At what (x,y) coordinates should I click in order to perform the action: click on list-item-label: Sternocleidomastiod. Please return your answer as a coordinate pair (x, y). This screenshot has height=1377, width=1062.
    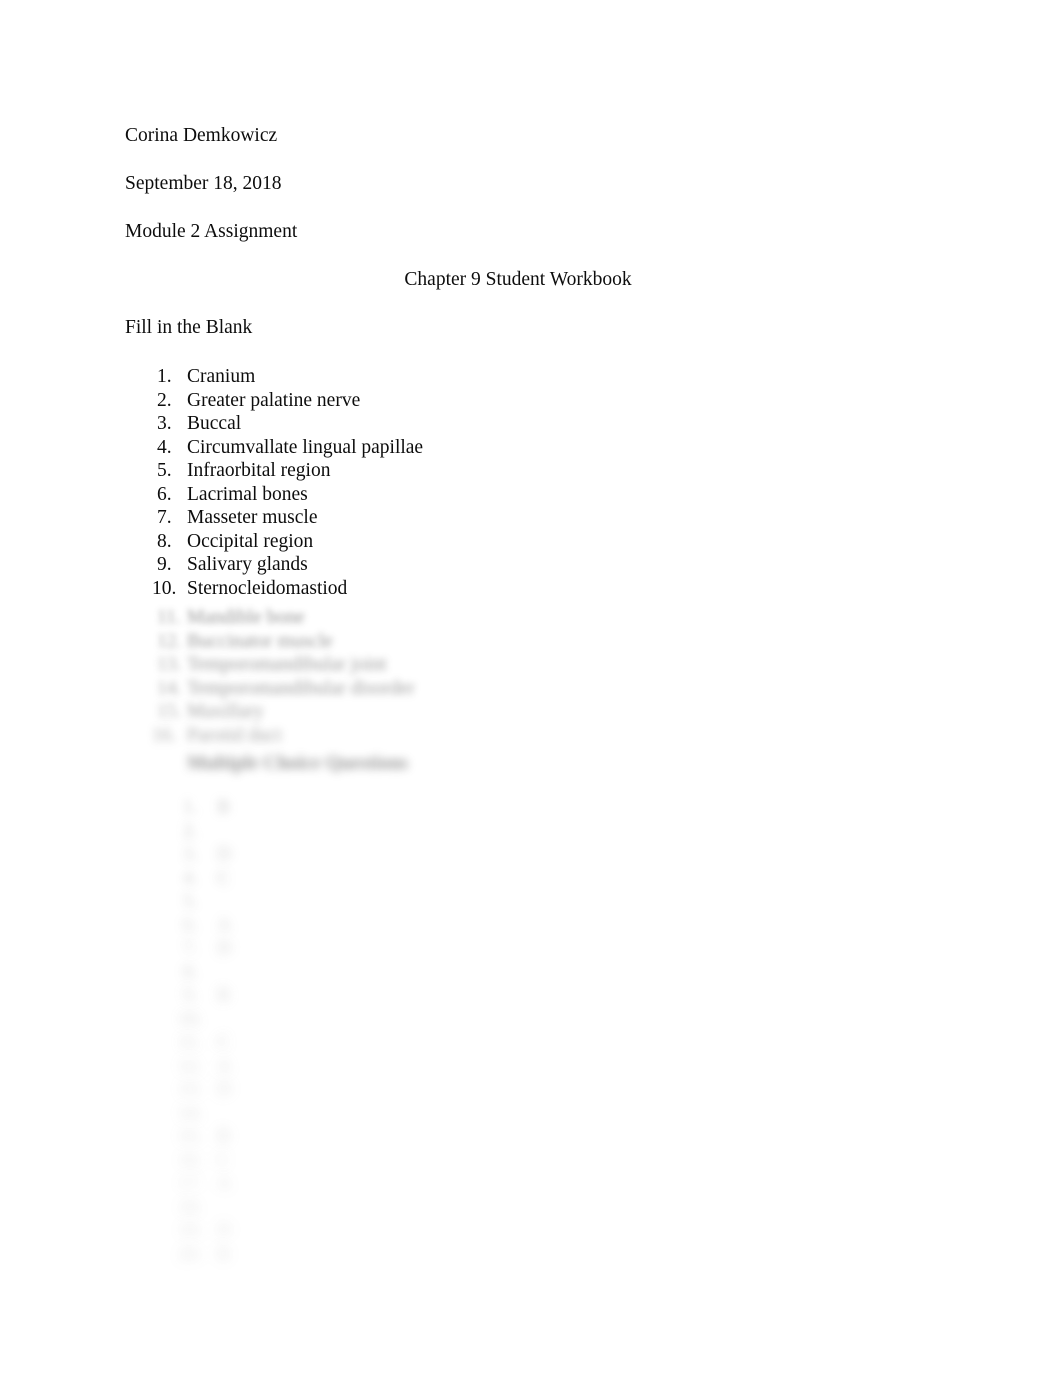
    Looking at the image, I should click on (267, 588).